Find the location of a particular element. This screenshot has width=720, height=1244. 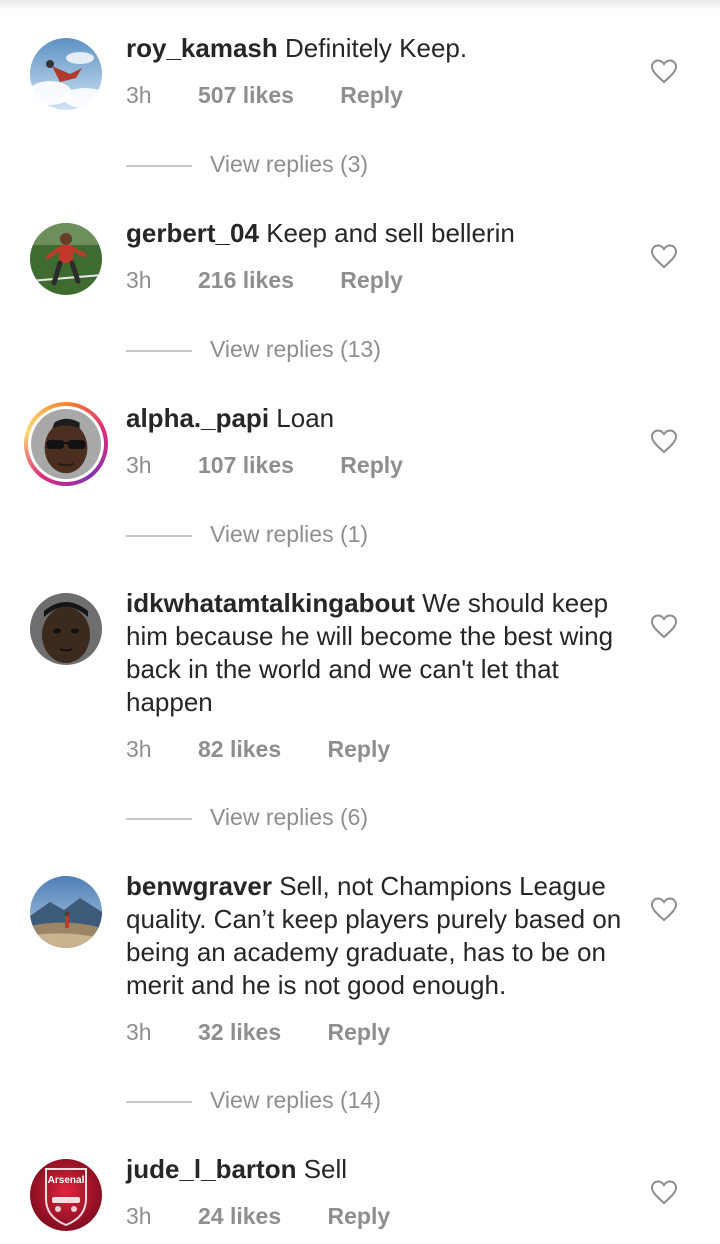

comment-text: Sell is located at coordinates (325, 1169).